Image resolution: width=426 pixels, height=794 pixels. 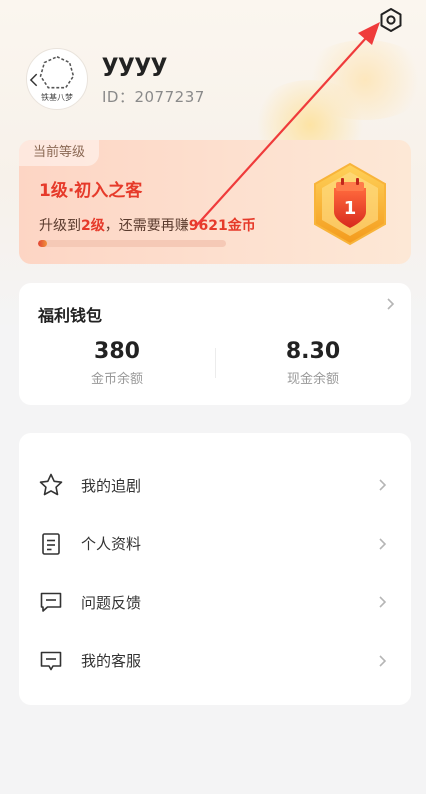 What do you see at coordinates (117, 351) in the screenshot?
I see `coins-value: 380` at bounding box center [117, 351].